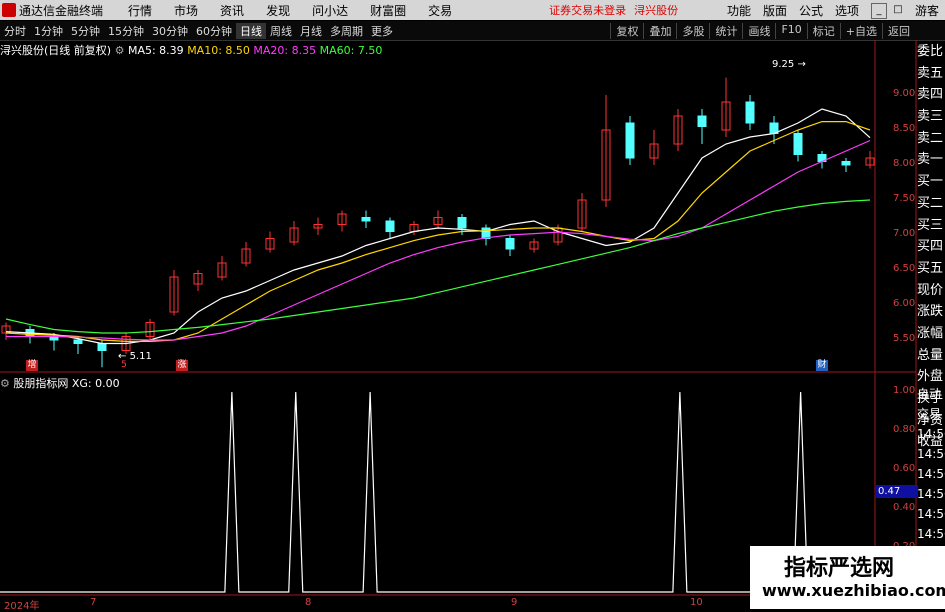 The width and height of the screenshot is (945, 612). Describe the element at coordinates (311, 31) in the screenshot. I see `period-monthly: 月线` at that location.